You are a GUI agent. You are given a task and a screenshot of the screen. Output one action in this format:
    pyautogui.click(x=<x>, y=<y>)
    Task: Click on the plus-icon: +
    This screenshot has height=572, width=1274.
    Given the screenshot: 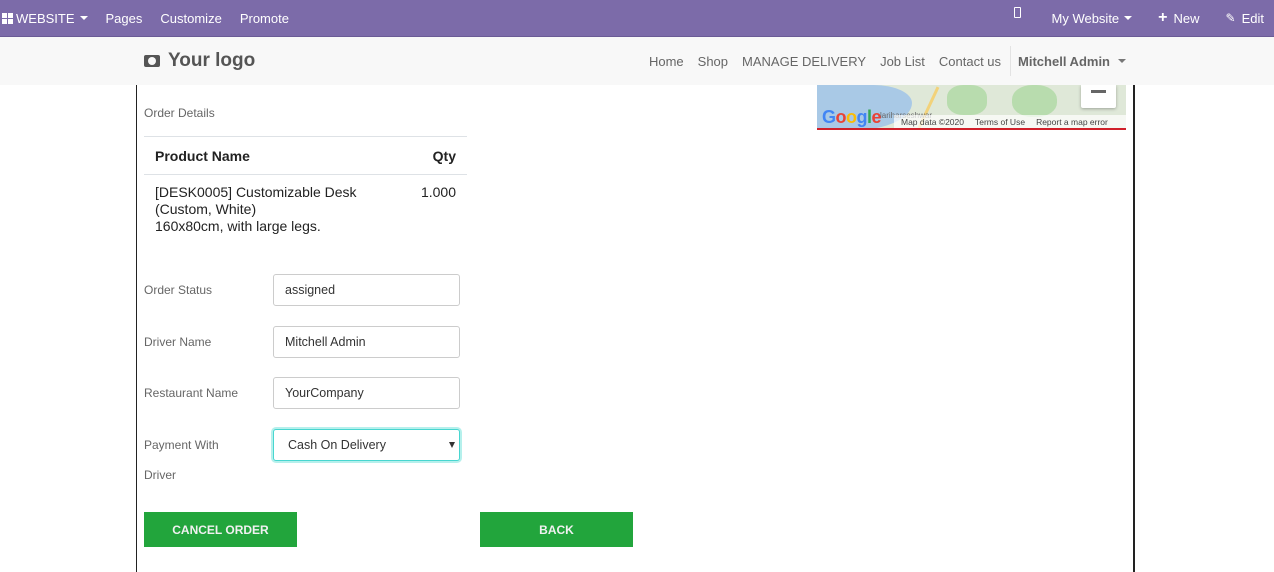 What is the action you would take?
    pyautogui.click(x=1163, y=17)
    